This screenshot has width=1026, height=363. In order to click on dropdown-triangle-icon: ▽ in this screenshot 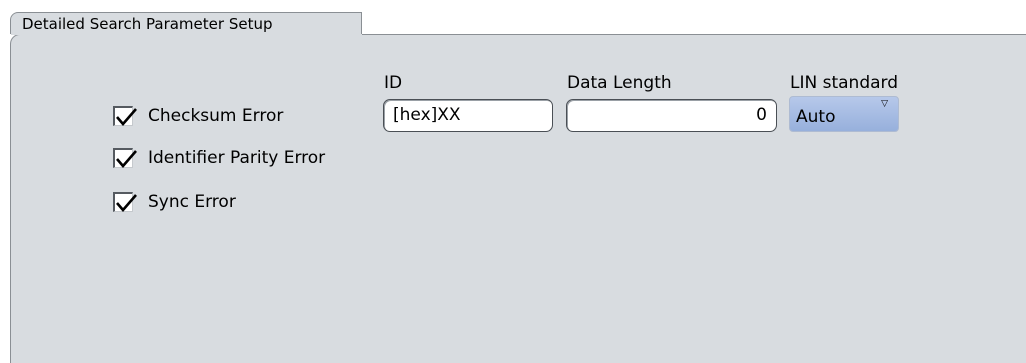, I will do `click(884, 104)`.